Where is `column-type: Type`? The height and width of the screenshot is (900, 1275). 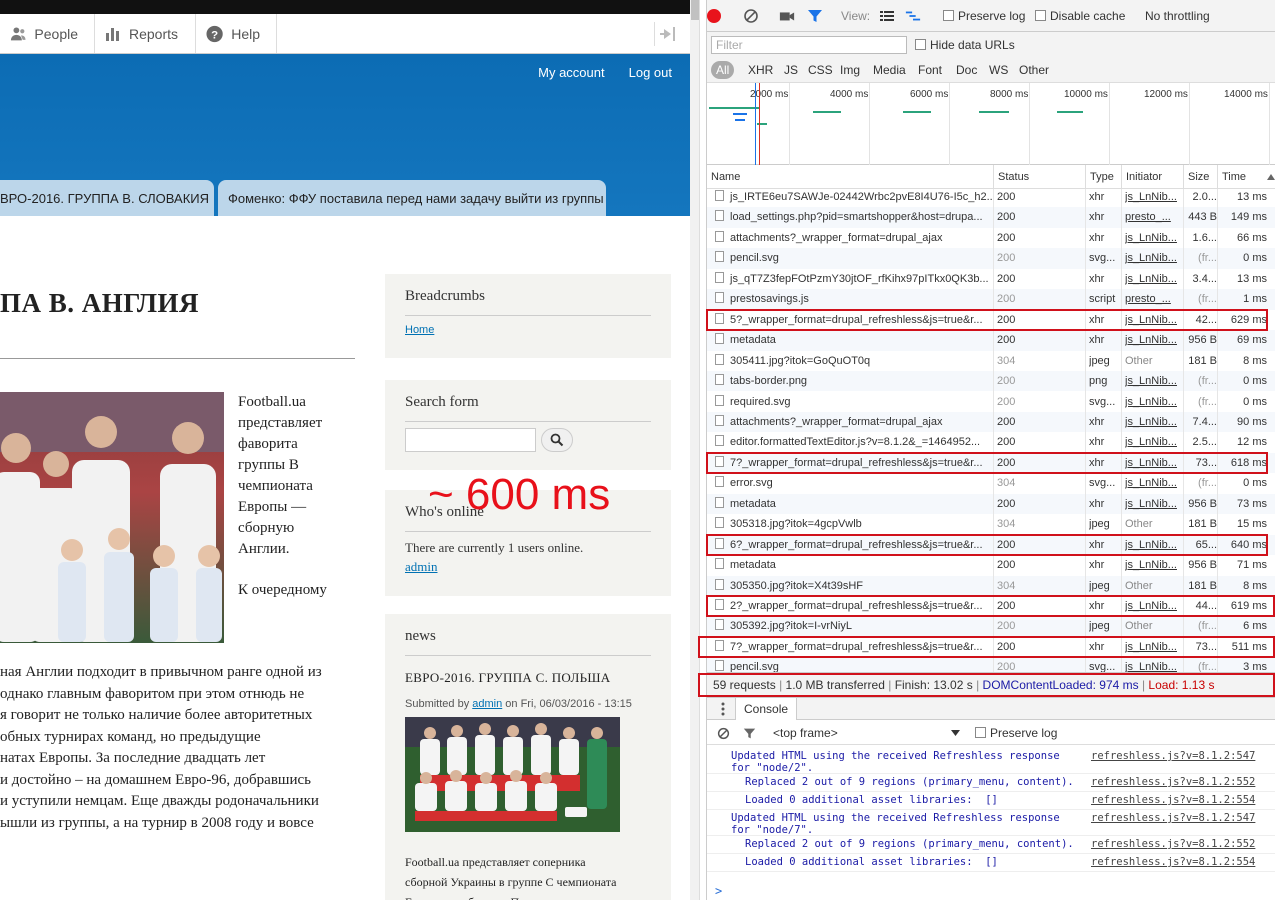 column-type: Type is located at coordinates (1103, 177).